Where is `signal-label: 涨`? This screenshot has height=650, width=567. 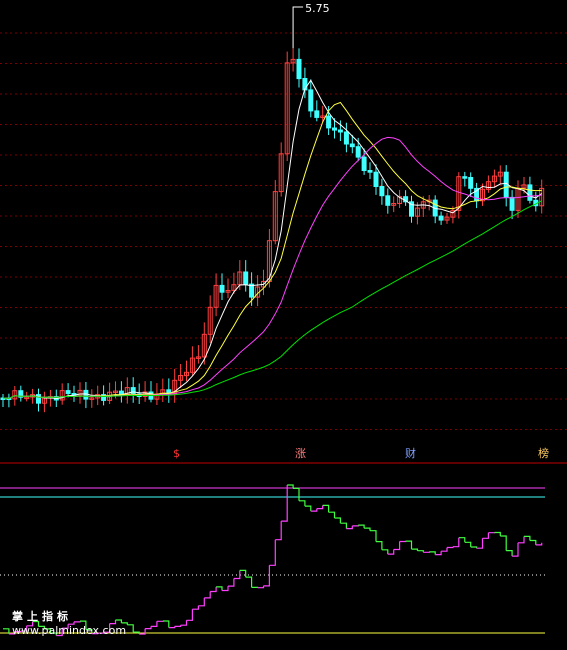 signal-label: 涨 is located at coordinates (300, 453).